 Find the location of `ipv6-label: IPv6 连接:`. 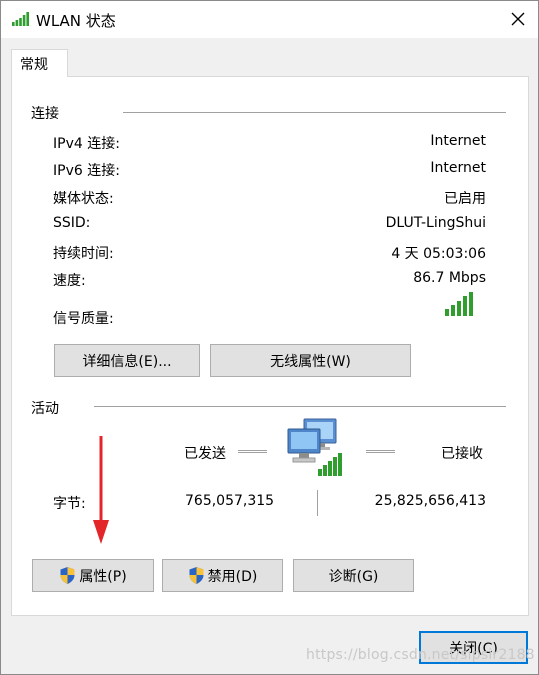

ipv6-label: IPv6 连接: is located at coordinates (86, 171).